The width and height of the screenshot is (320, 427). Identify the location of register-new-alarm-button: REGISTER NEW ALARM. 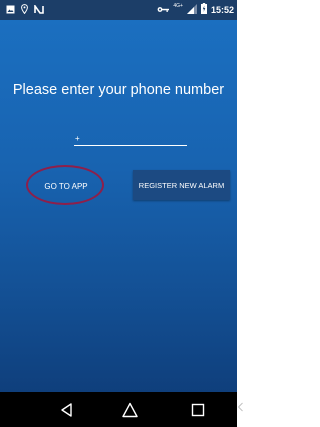
(181, 185).